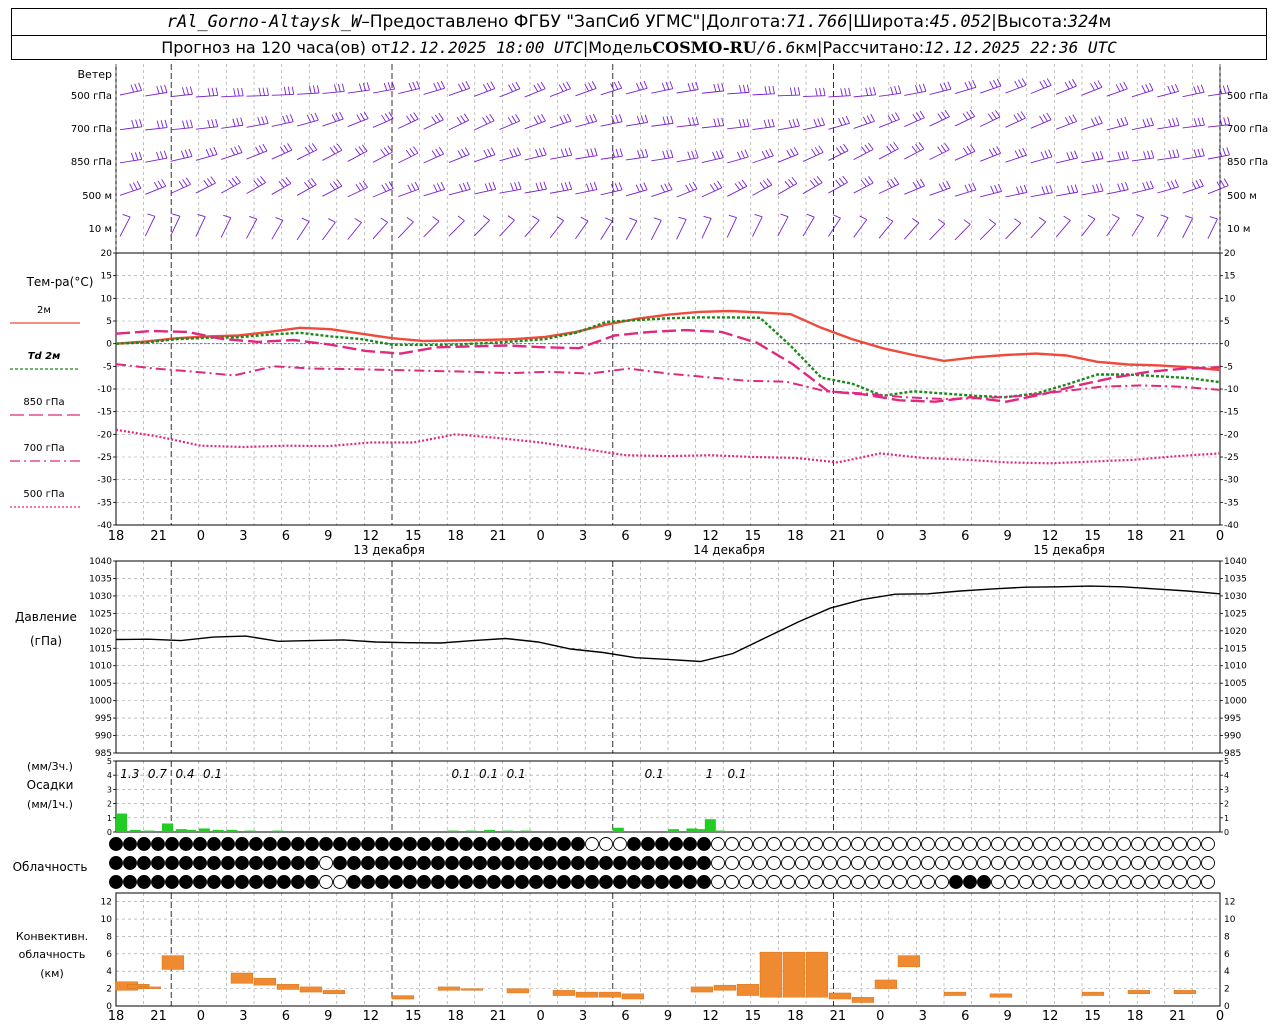 The width and height of the screenshot is (1280, 1024). What do you see at coordinates (1242, 196) in the screenshot?
I see `wind-level-label-right: 500 м` at bounding box center [1242, 196].